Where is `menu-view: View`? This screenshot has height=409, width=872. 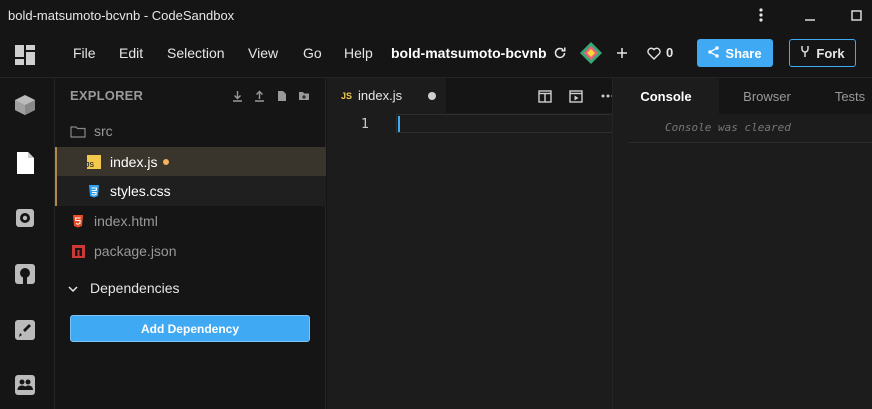
menu-view: View is located at coordinates (263, 53).